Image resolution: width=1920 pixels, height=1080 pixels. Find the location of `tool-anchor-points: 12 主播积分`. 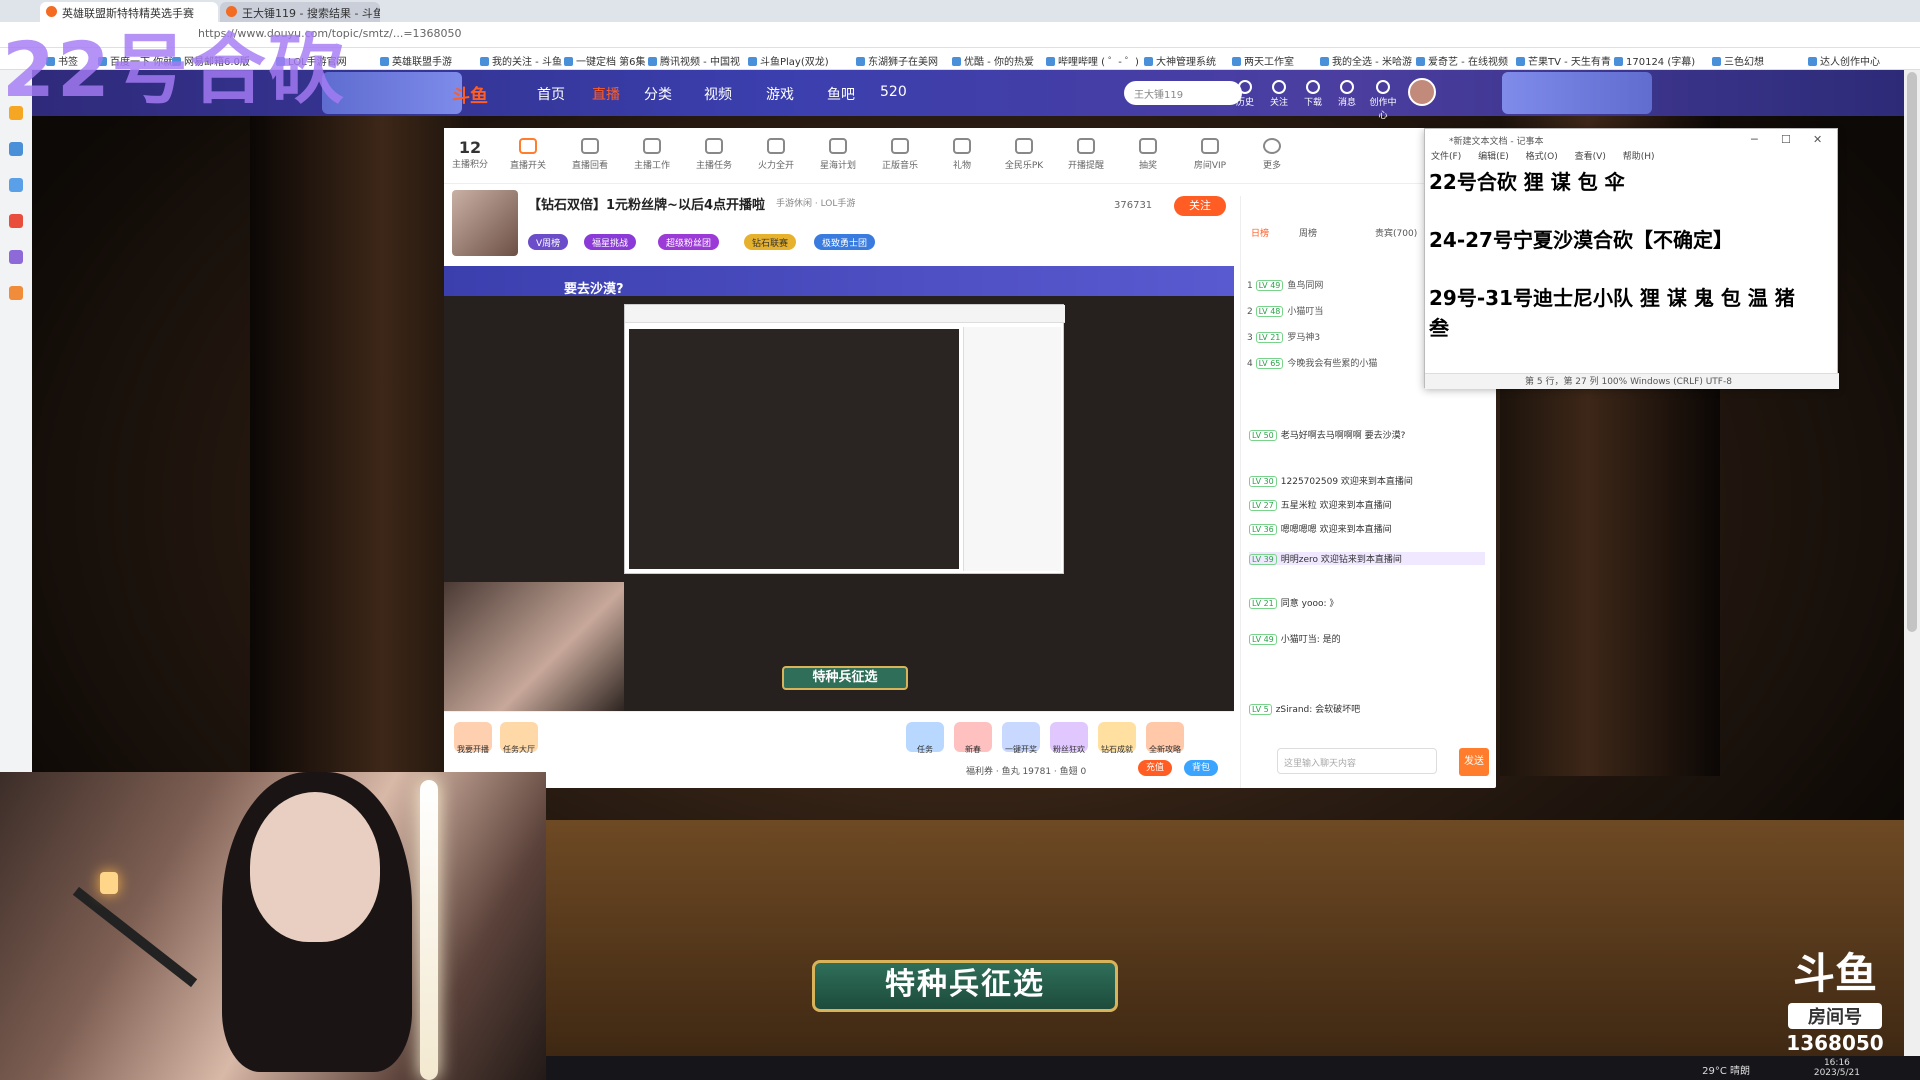

tool-anchor-points: 12 主播积分 is located at coordinates (470, 154).